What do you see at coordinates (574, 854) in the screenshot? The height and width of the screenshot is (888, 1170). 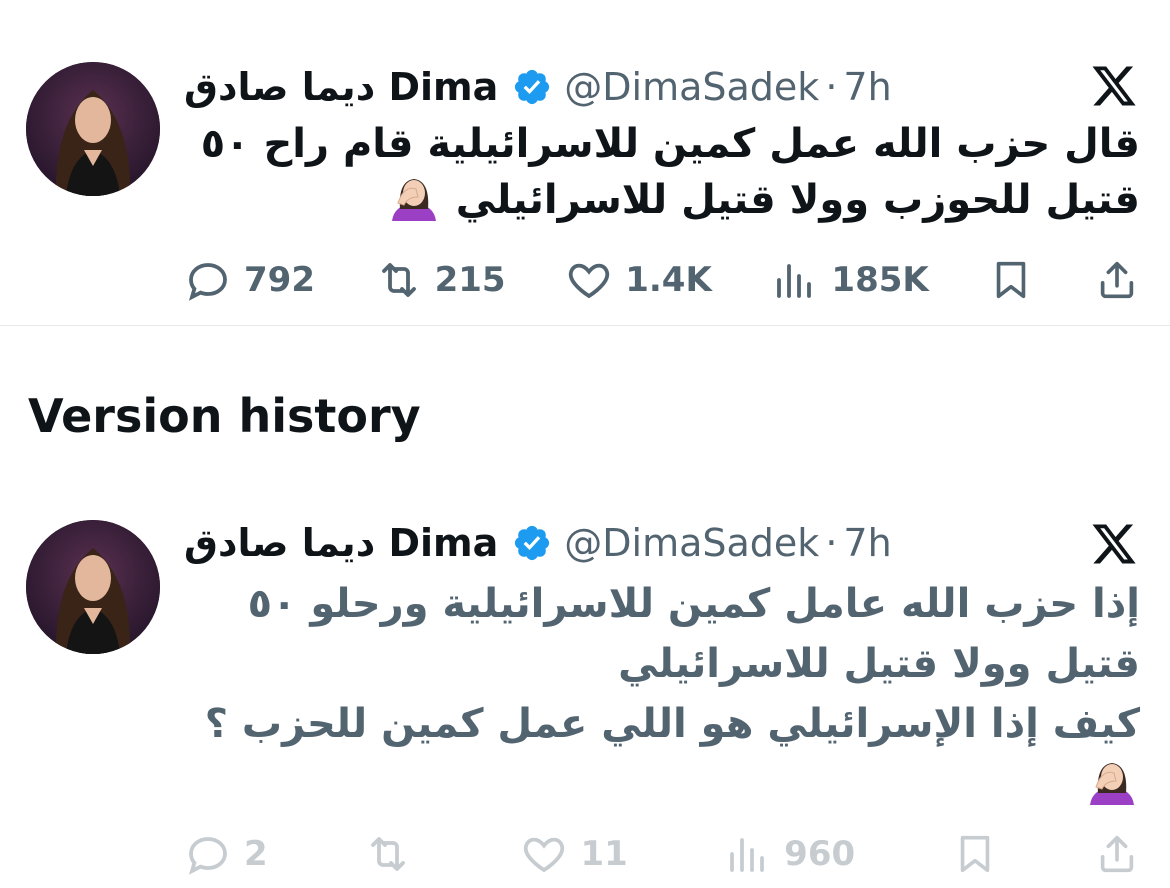 I see `like-button: 11` at bounding box center [574, 854].